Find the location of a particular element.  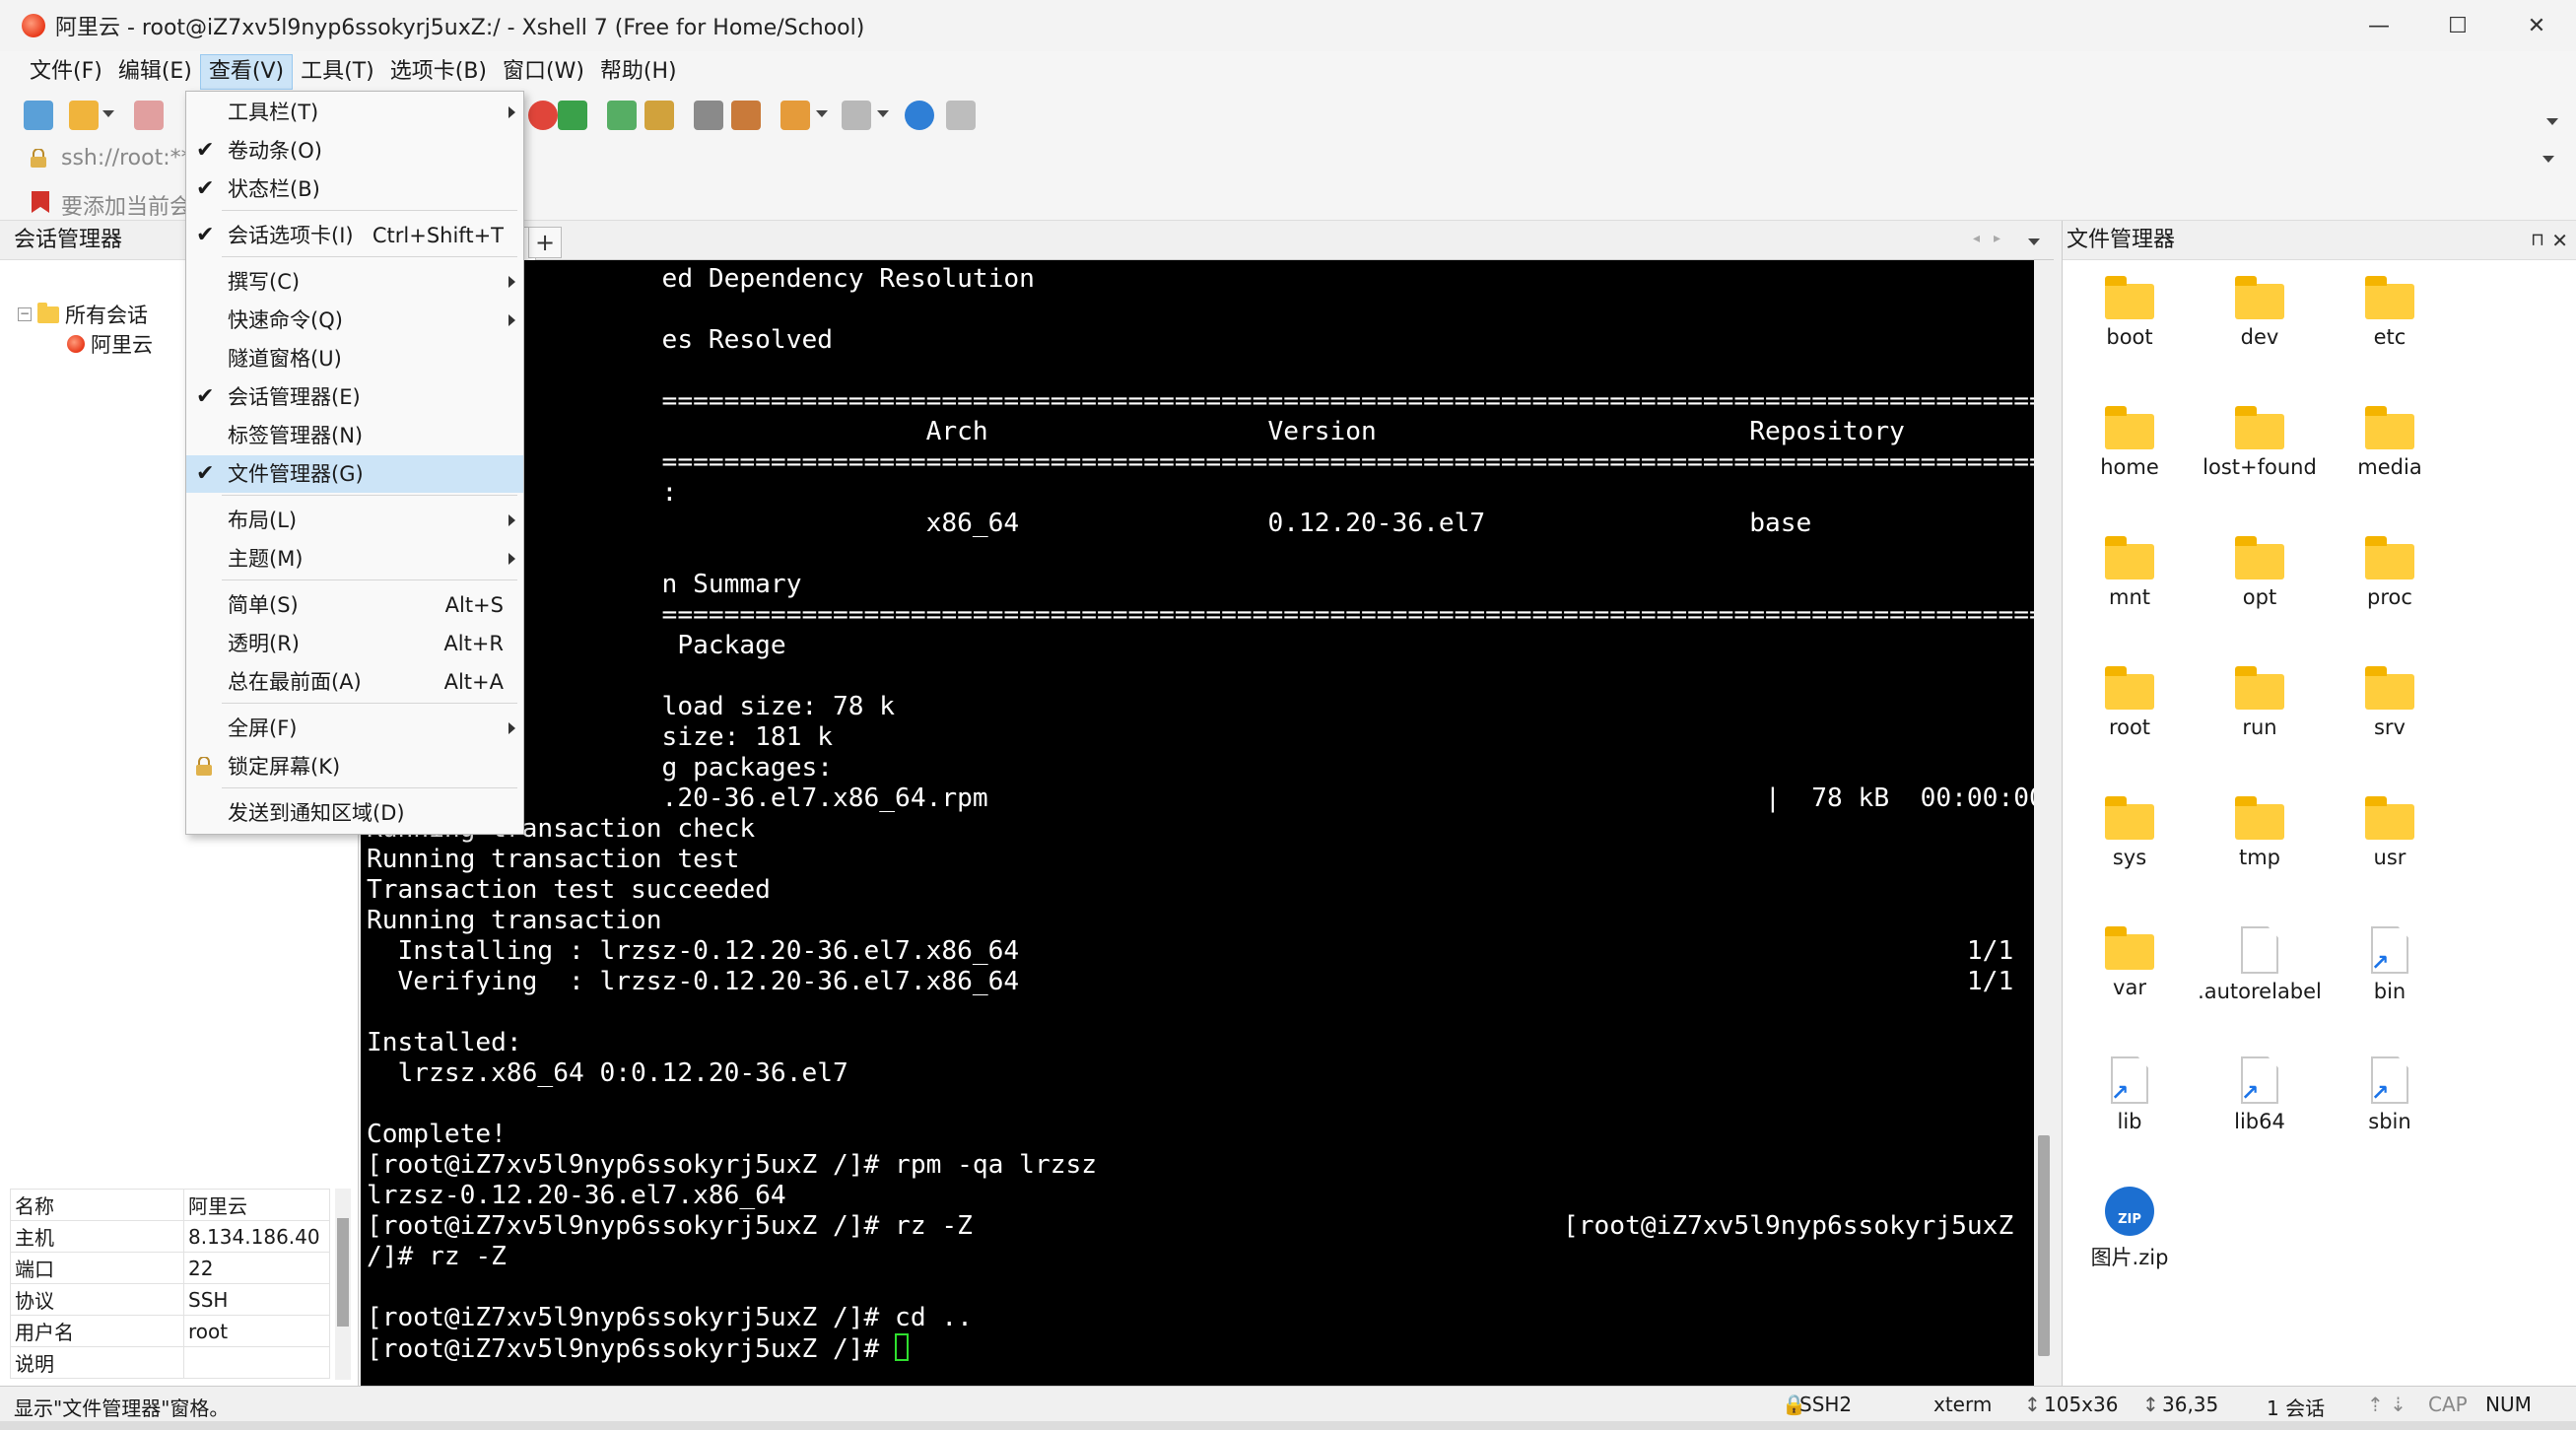

close-icon: ✕ is located at coordinates (2559, 241).